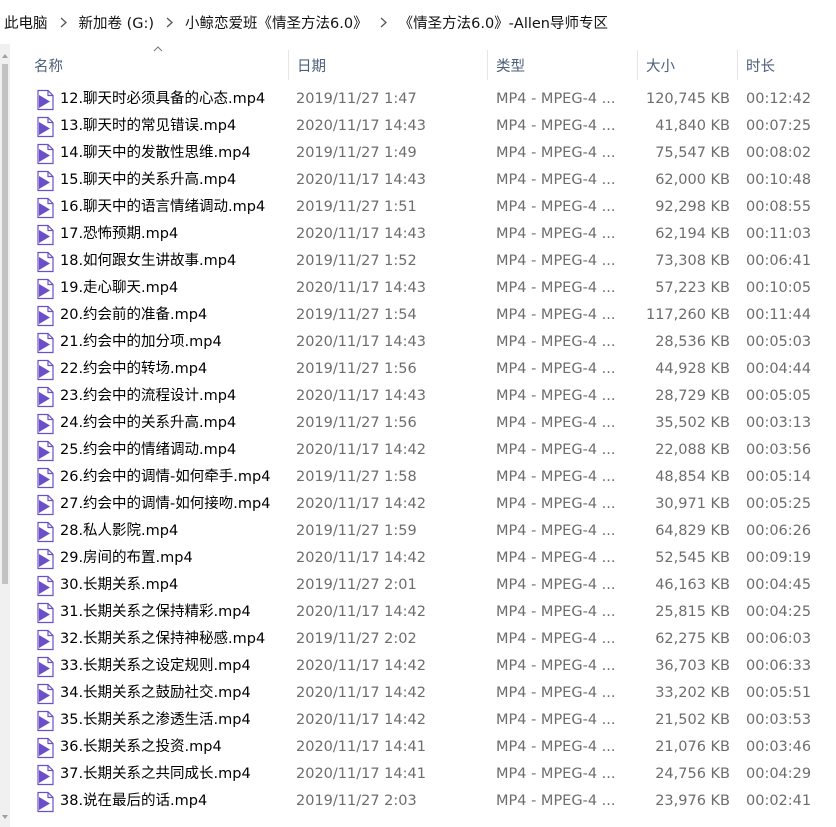 This screenshot has height=827, width=836. What do you see at coordinates (165, 504) in the screenshot?
I see `file-name-cell: 27.约会中的调情-如何接吻.mp4` at bounding box center [165, 504].